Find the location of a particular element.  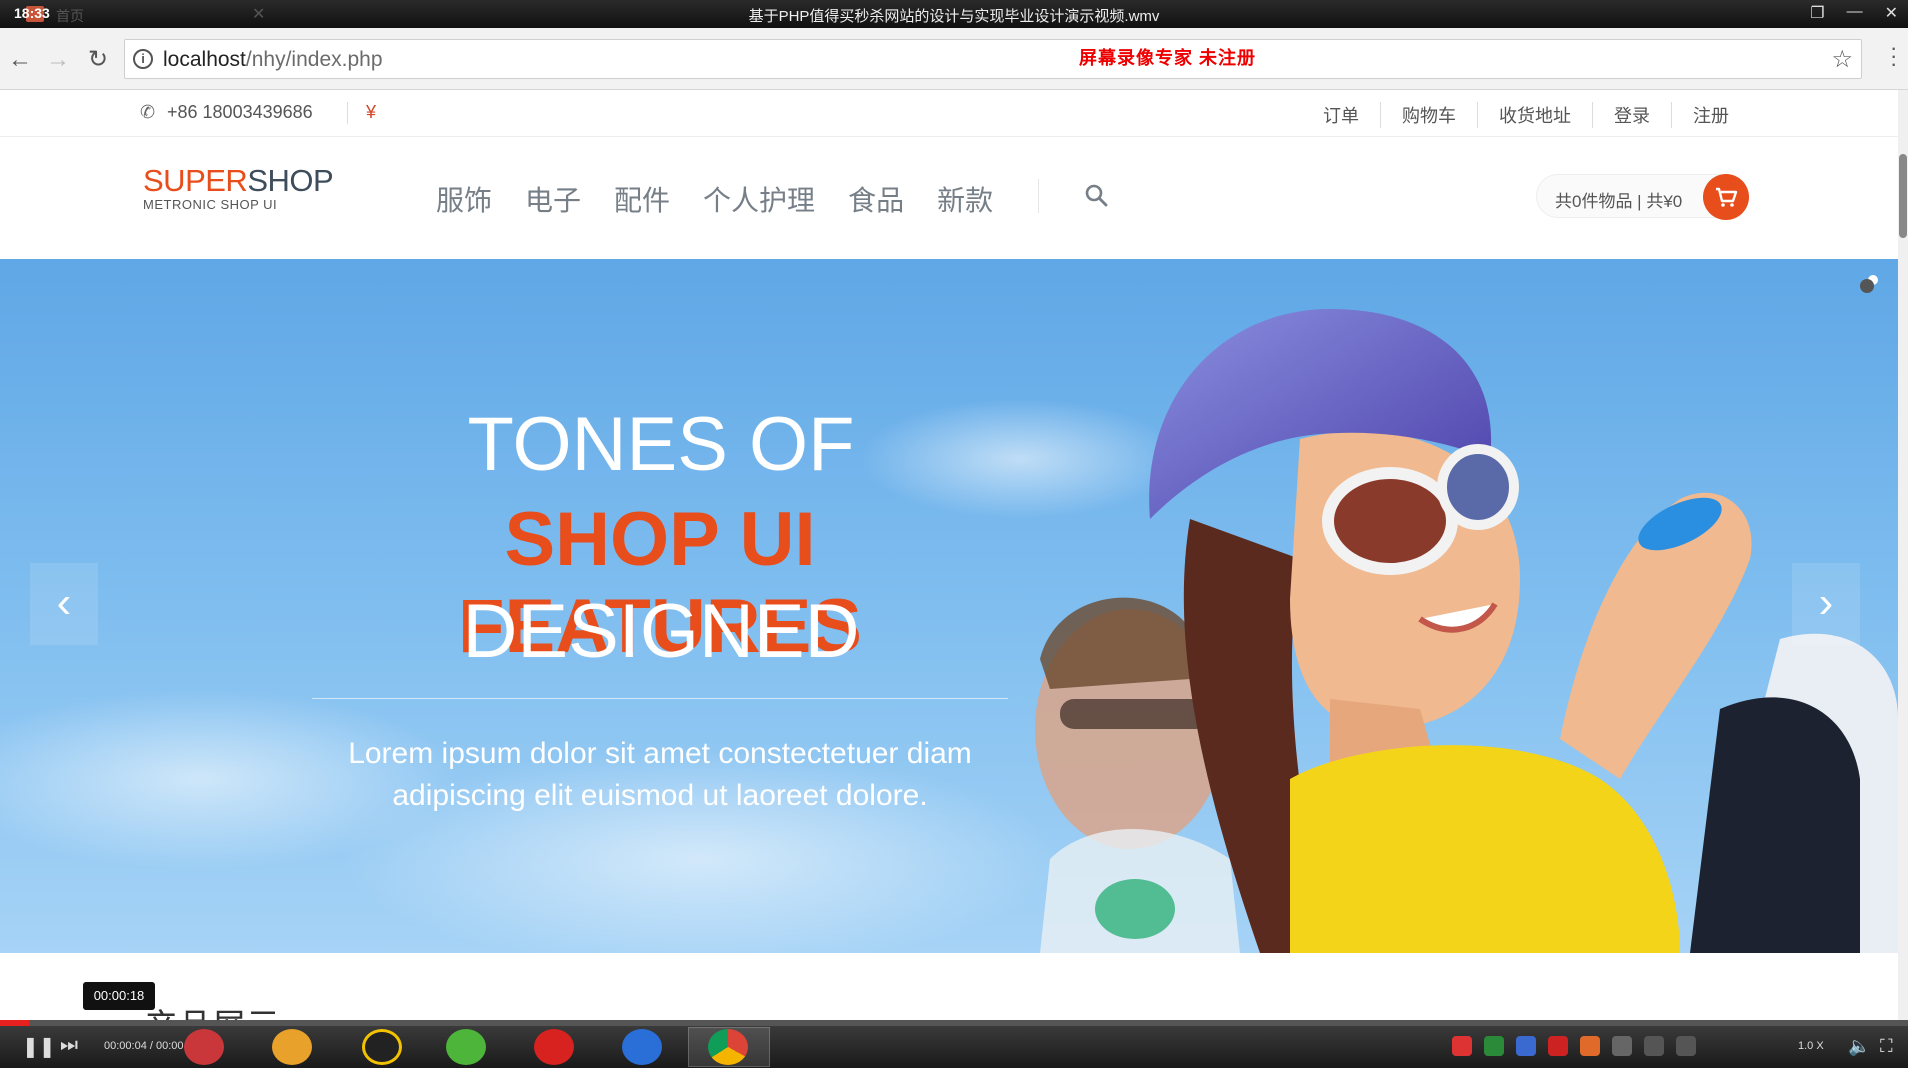

window-controls: ❐ — ✕ is located at coordinates (1854, 13).